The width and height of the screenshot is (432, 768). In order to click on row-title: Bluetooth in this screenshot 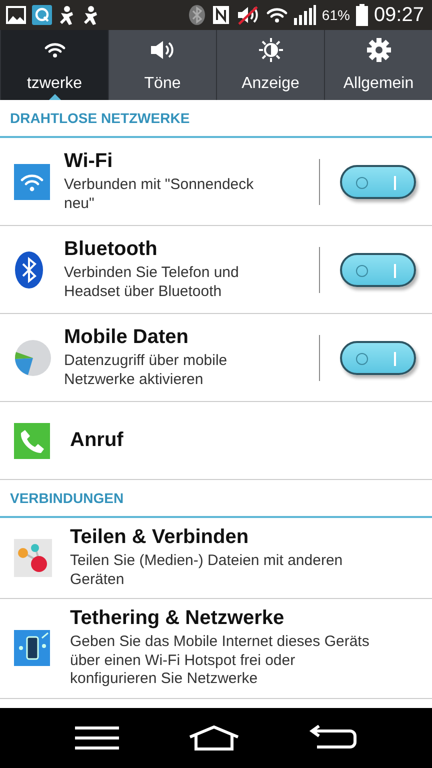, I will do `click(111, 249)`.